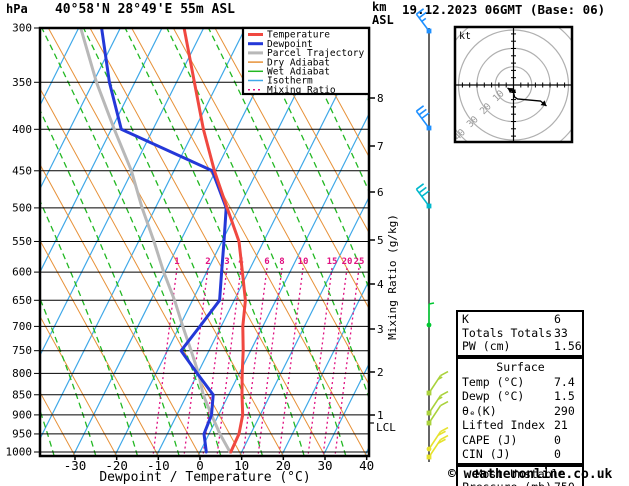  What do you see at coordinates (303, 262) in the screenshot?
I see `mixing-ratio-label: 10` at bounding box center [303, 262].